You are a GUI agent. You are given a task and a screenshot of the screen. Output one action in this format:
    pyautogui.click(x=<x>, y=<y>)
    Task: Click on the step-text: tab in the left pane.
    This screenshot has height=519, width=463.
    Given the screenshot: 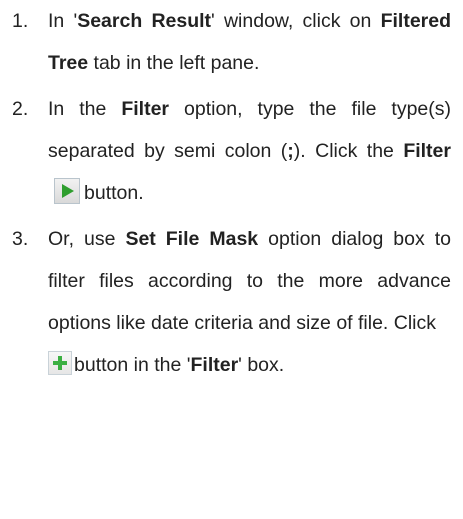 What is the action you would take?
    pyautogui.click(x=174, y=63)
    